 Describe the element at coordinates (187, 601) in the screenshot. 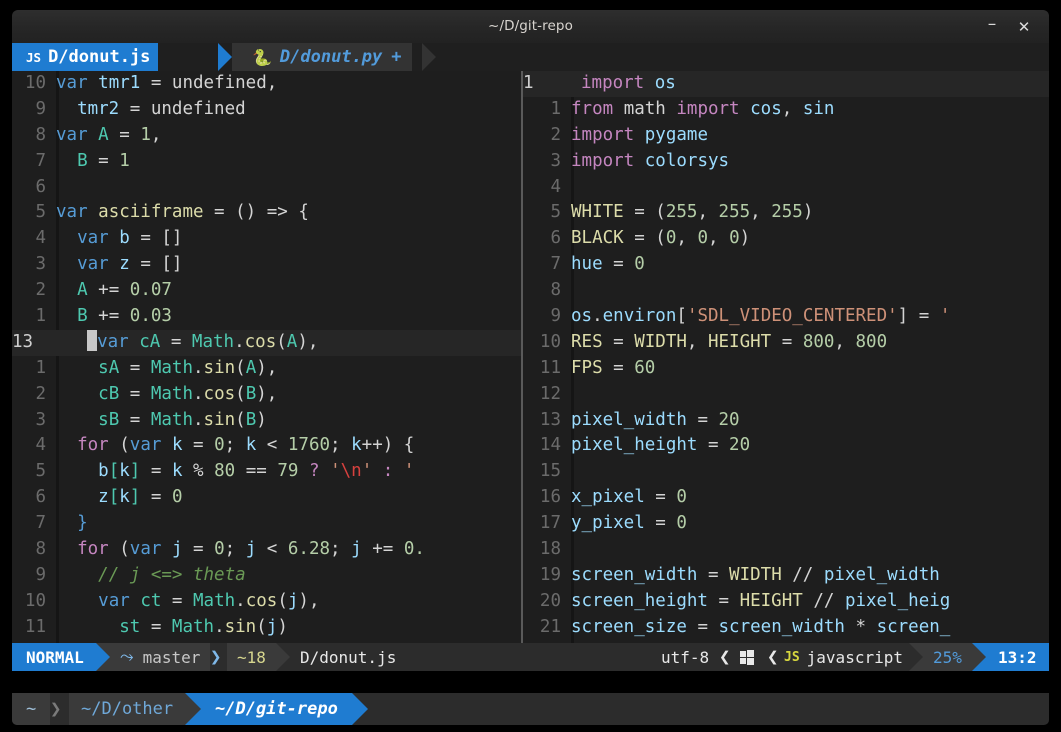

I see `code-text: var ct = Math.cos(j),` at that location.